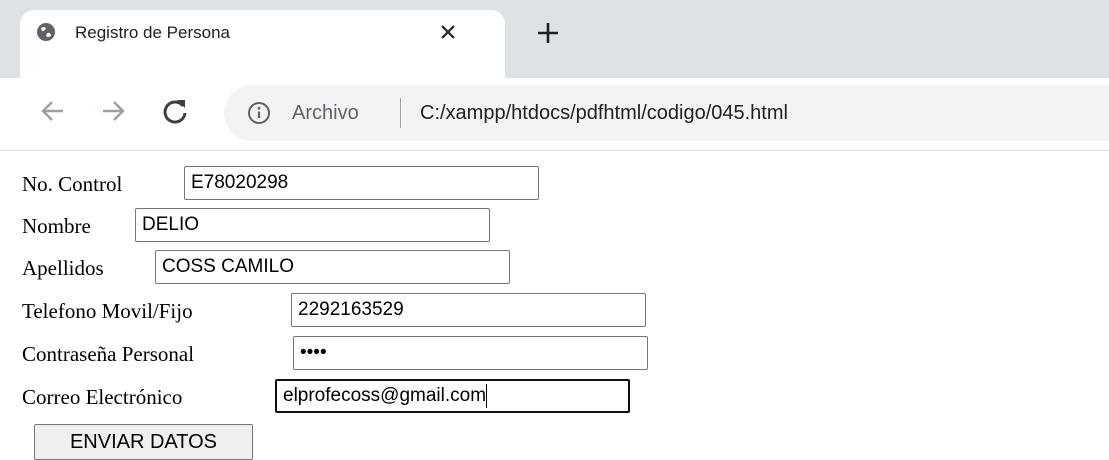  What do you see at coordinates (487, 395) in the screenshot?
I see `text-caret` at bounding box center [487, 395].